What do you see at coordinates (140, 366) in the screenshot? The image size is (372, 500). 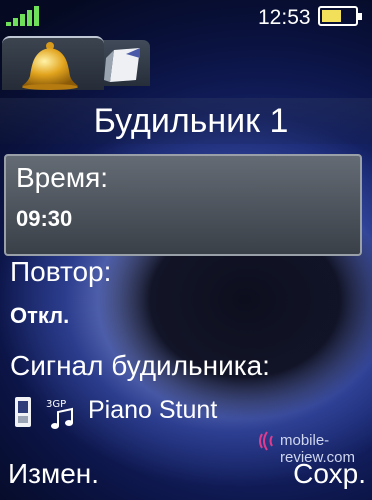 I see `signal-label: Сигнал будильника:` at bounding box center [140, 366].